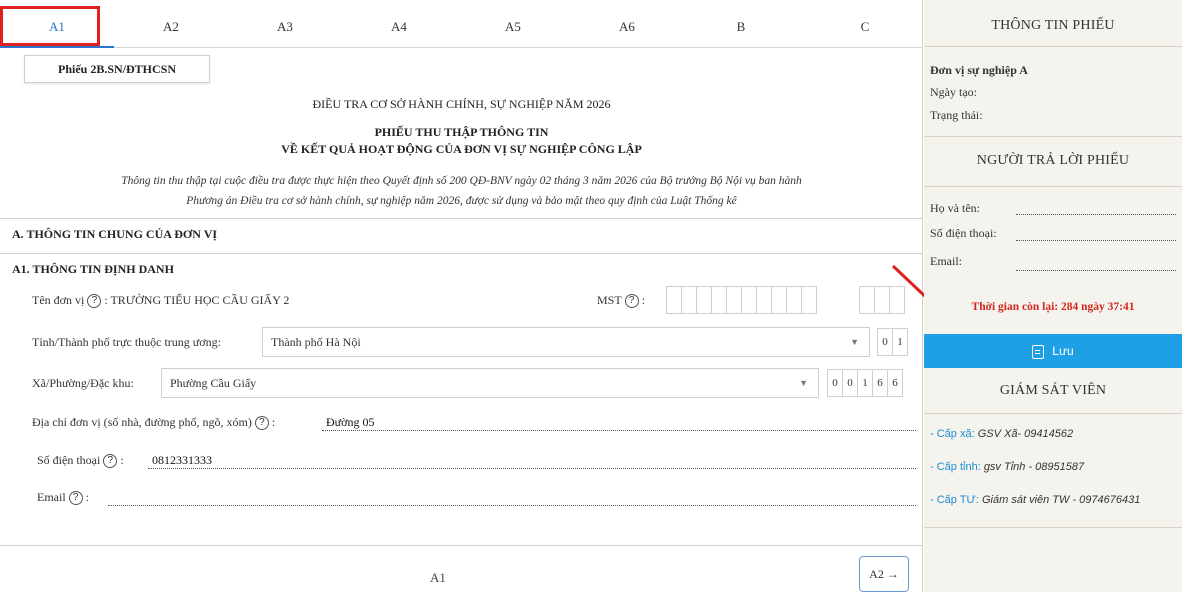 The image size is (1182, 592). I want to click on ward-value: Phường Cầu Giấy, so click(213, 383).